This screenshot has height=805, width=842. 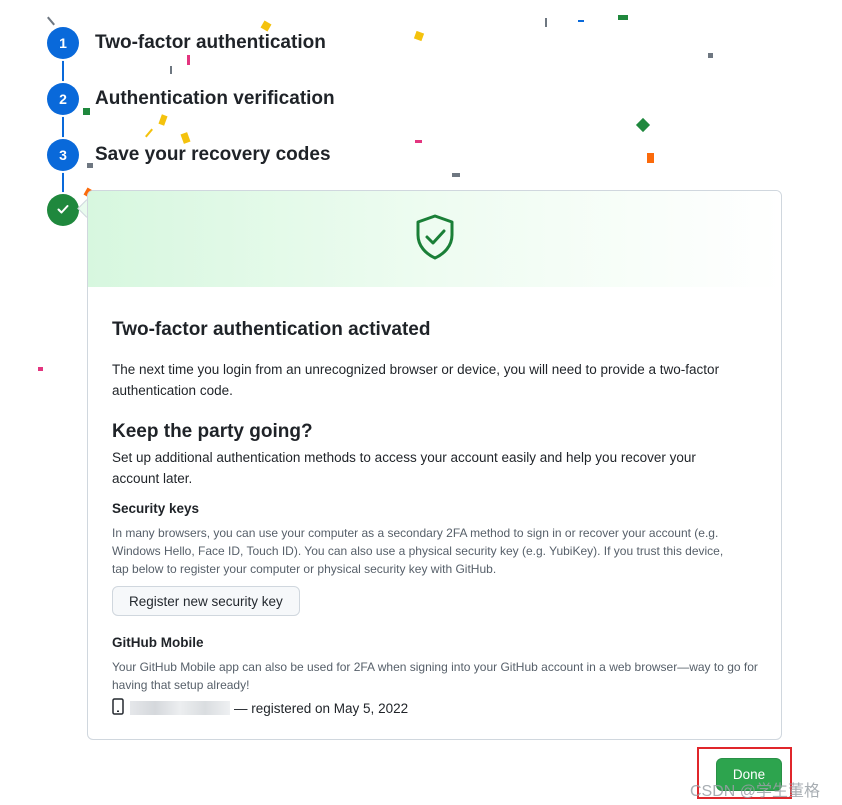 I want to click on steps-connector-line, so click(x=63, y=127).